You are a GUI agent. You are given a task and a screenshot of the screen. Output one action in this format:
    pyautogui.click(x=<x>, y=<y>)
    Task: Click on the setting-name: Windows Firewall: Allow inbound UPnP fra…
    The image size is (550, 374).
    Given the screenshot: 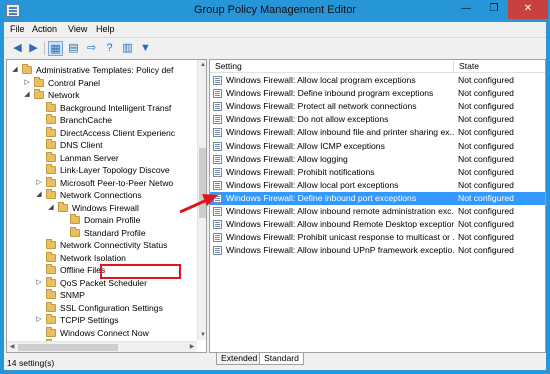 What is the action you would take?
    pyautogui.click(x=340, y=250)
    